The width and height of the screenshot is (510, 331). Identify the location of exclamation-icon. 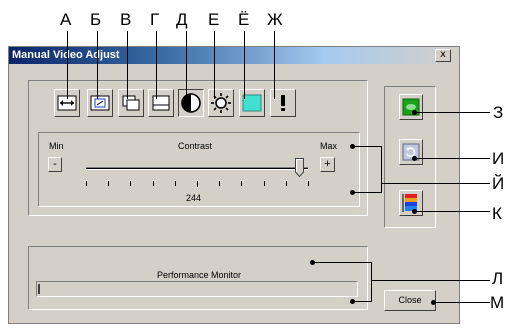
(283, 103).